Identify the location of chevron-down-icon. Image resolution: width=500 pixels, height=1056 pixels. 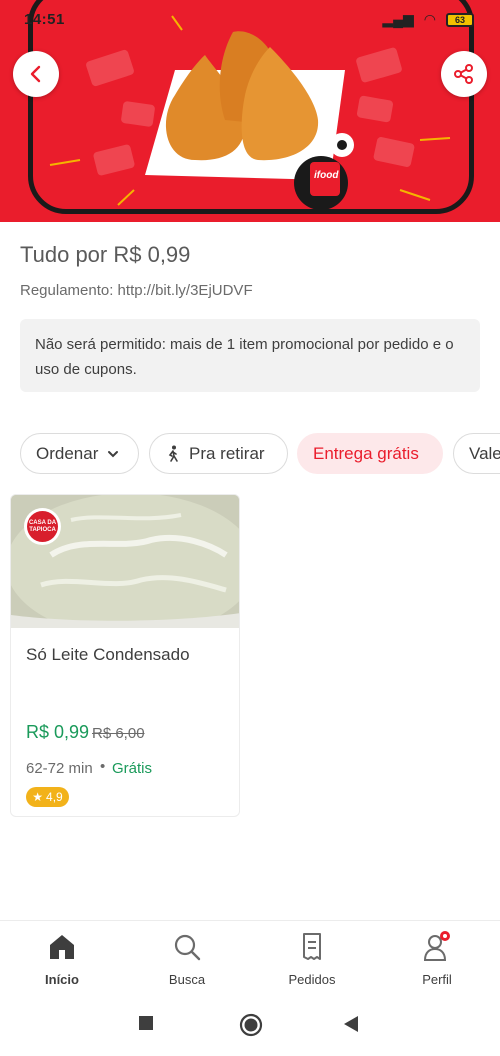
(113, 453).